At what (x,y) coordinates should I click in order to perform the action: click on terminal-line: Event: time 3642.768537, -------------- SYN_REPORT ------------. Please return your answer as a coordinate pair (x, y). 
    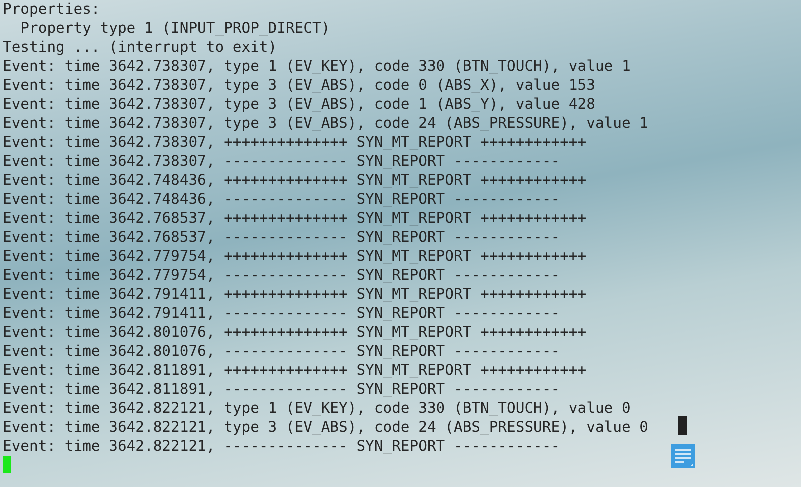
    Looking at the image, I should click on (281, 237).